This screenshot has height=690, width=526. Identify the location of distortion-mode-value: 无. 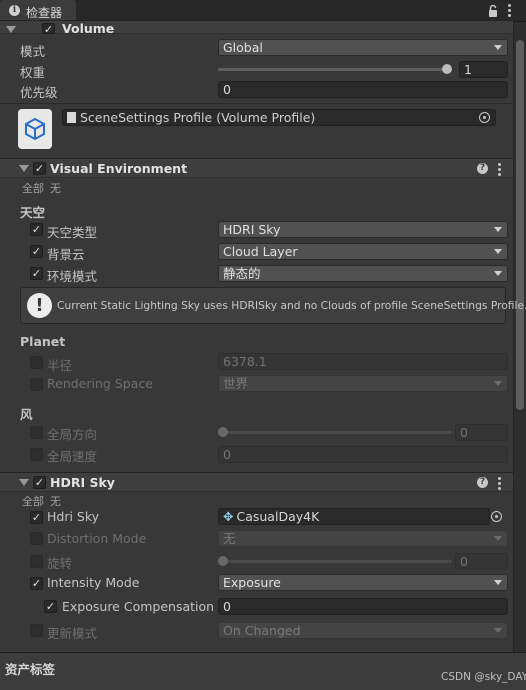
(229, 538).